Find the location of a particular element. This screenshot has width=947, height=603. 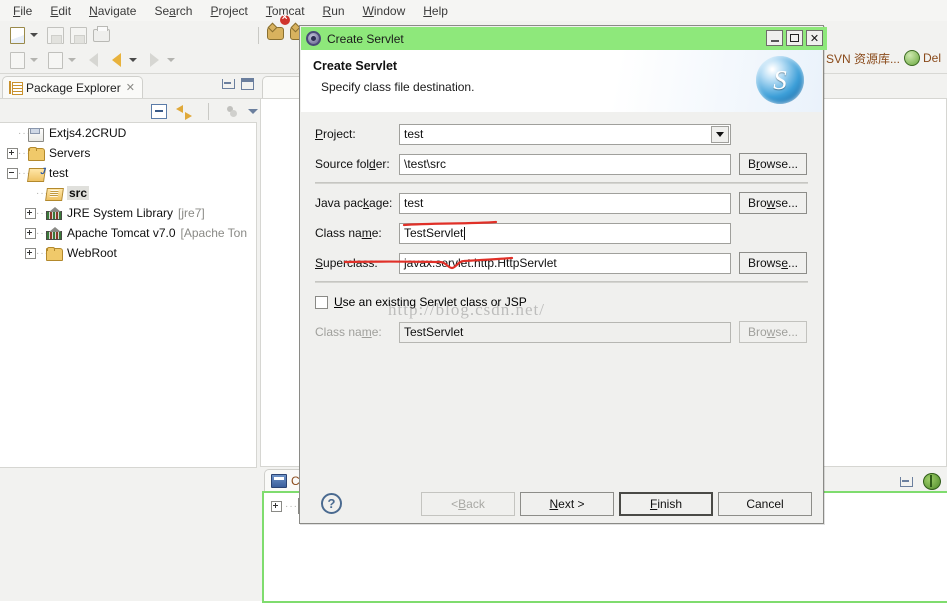

tree-row: ··· Extjs4.2CRUD is located at coordinates (128, 133).